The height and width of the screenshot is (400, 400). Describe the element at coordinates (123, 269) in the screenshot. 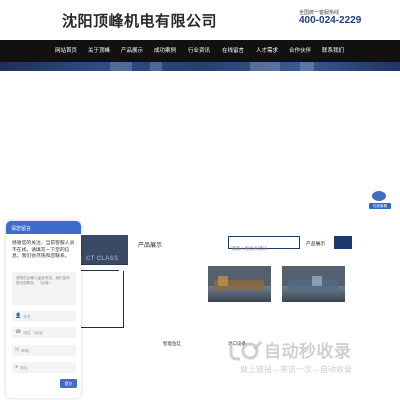

I see `category-box-notch` at that location.